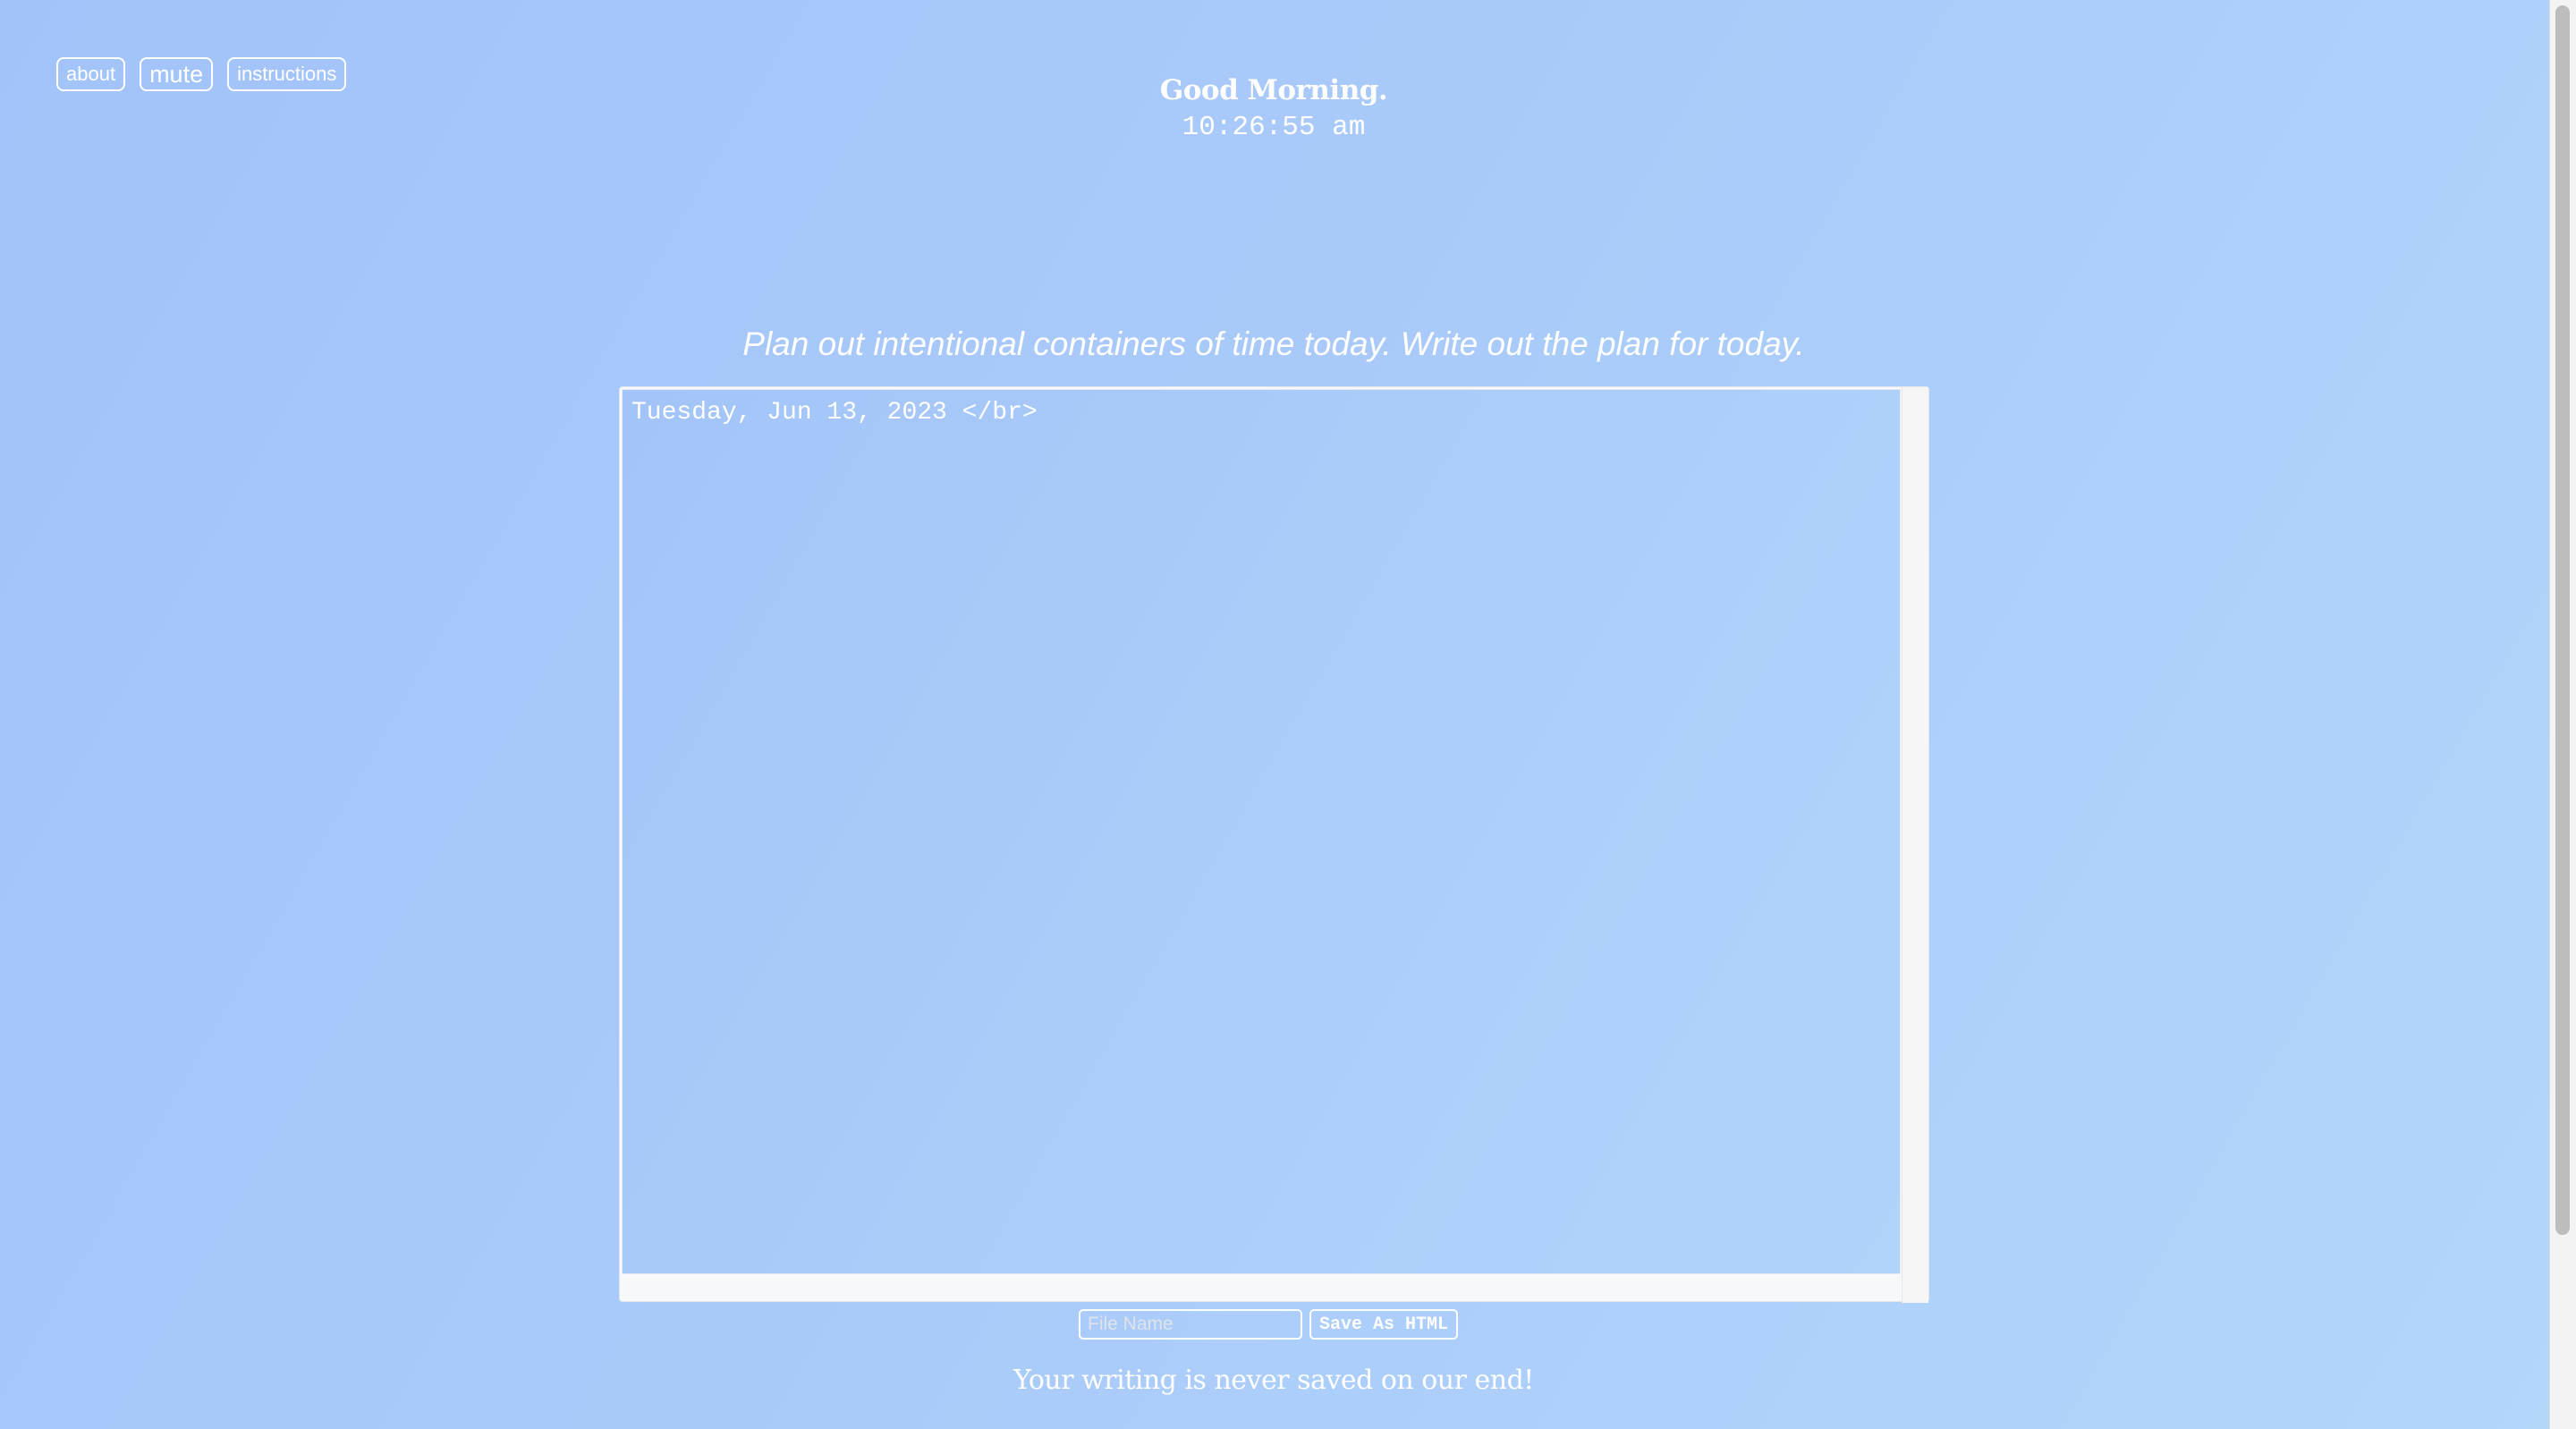 This screenshot has height=1429, width=2576. I want to click on page-scrollbar, so click(2562, 714).